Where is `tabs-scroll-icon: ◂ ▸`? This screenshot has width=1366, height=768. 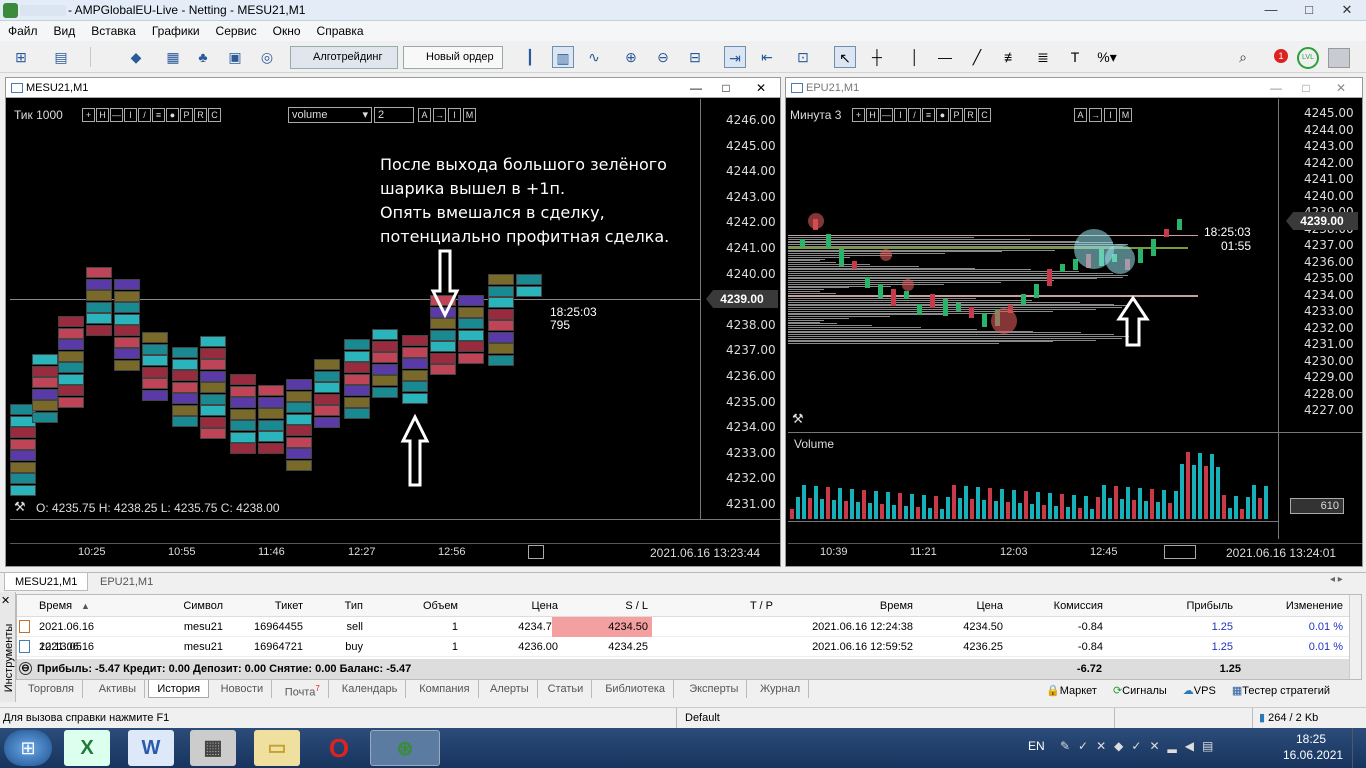 tabs-scroll-icon: ◂ ▸ is located at coordinates (1336, 579).